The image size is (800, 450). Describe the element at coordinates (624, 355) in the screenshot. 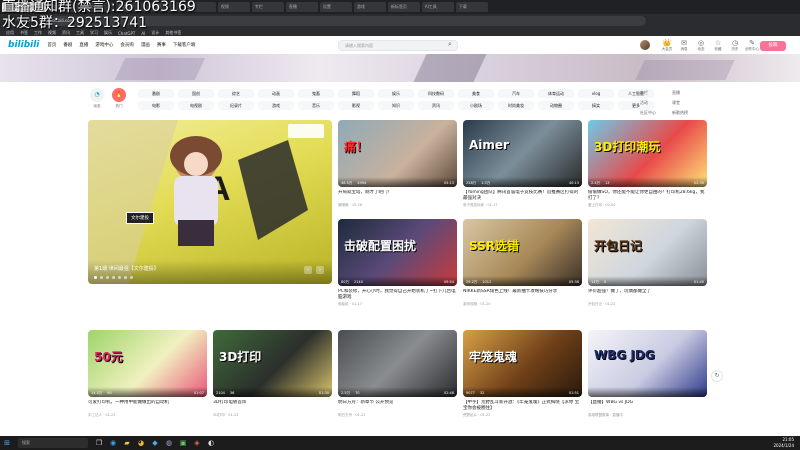

I see `thumbnail-text: WBG JDG` at that location.